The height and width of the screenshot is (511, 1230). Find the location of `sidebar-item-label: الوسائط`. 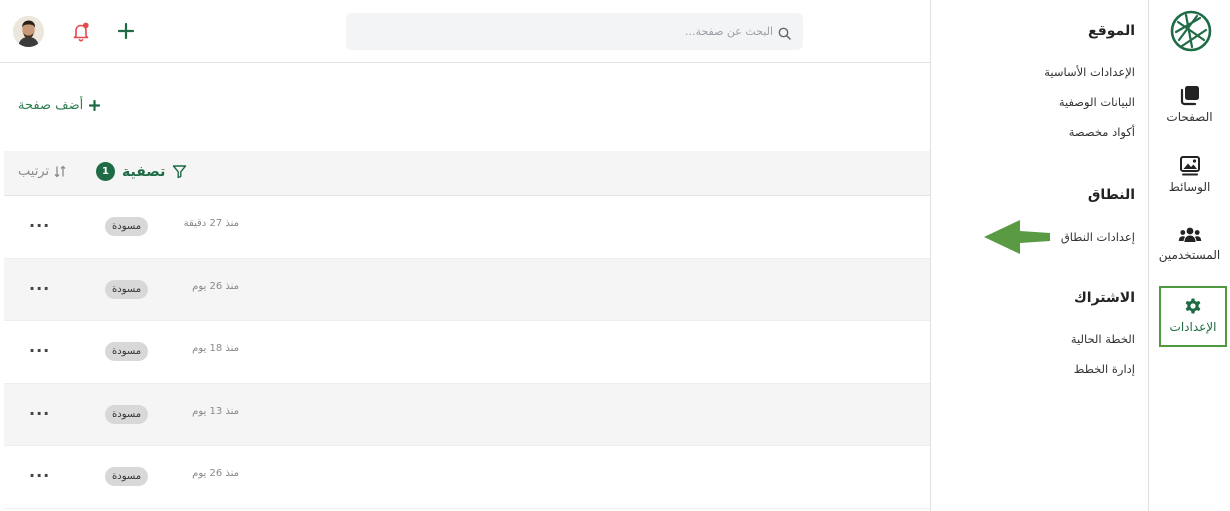

sidebar-item-label: الوسائط is located at coordinates (1189, 187).